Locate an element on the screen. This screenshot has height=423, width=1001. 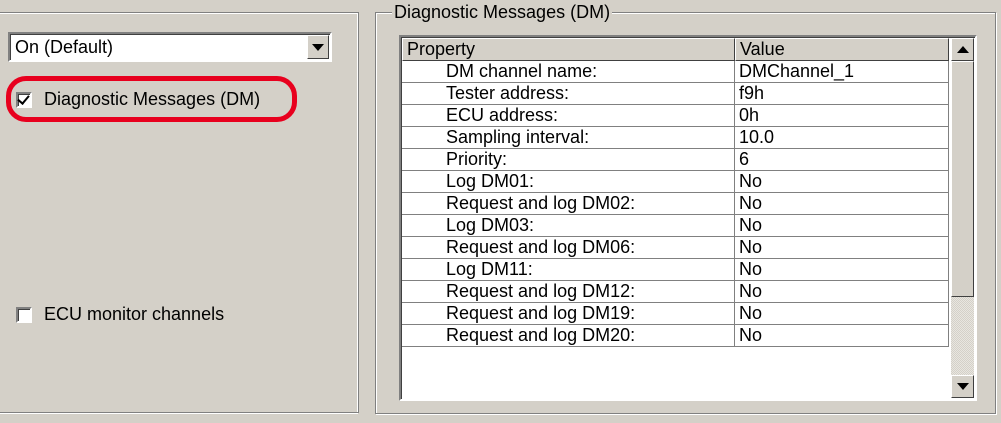
property-name-cell: Request and log DM12: is located at coordinates (568, 292).